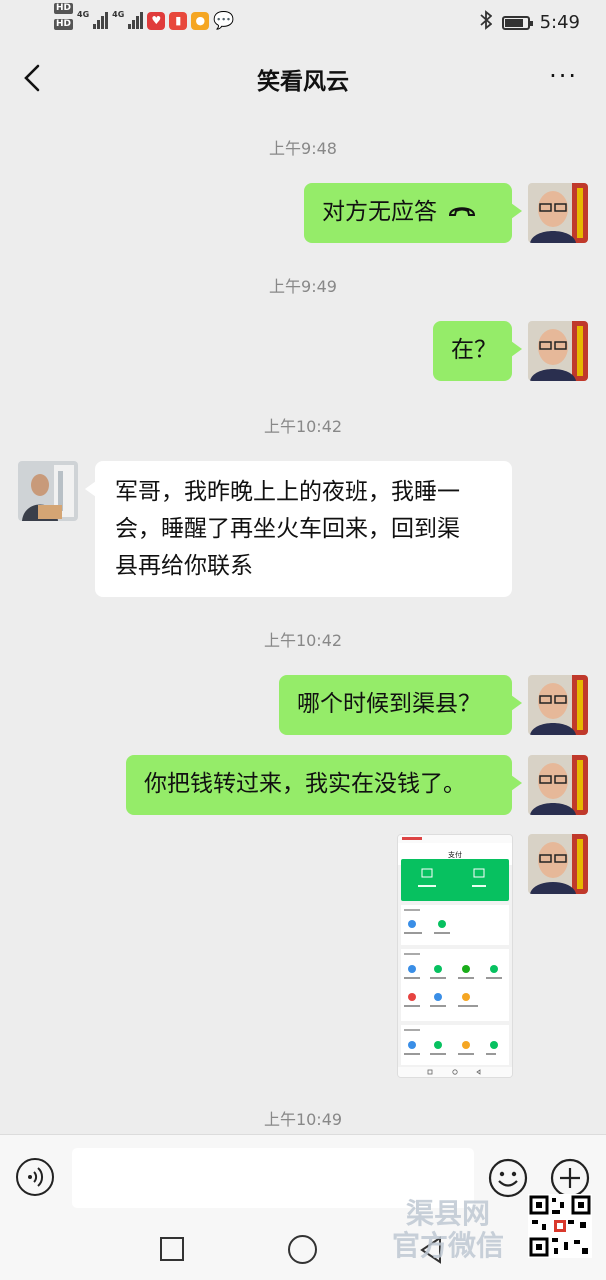 The image size is (606, 1280). Describe the element at coordinates (305, 784) in the screenshot. I see `message-text: 你把钱转过来，我实在没钱了。` at that location.